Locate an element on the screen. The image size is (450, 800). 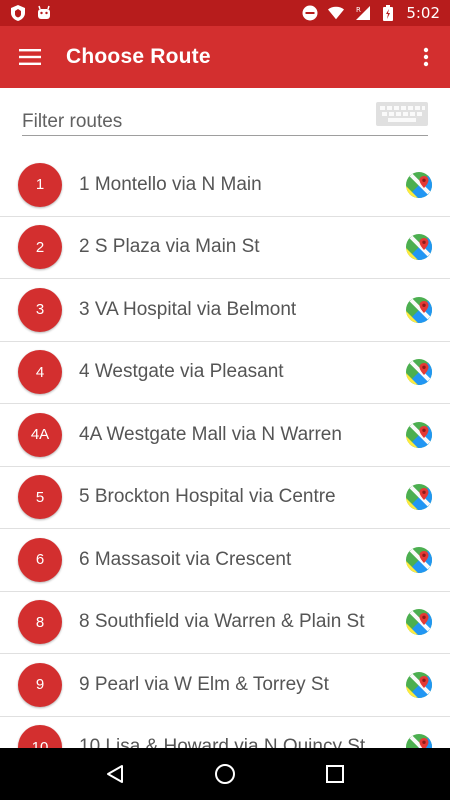
route-row: 2 2 S Plaza via Main St is located at coordinates (225, 248).